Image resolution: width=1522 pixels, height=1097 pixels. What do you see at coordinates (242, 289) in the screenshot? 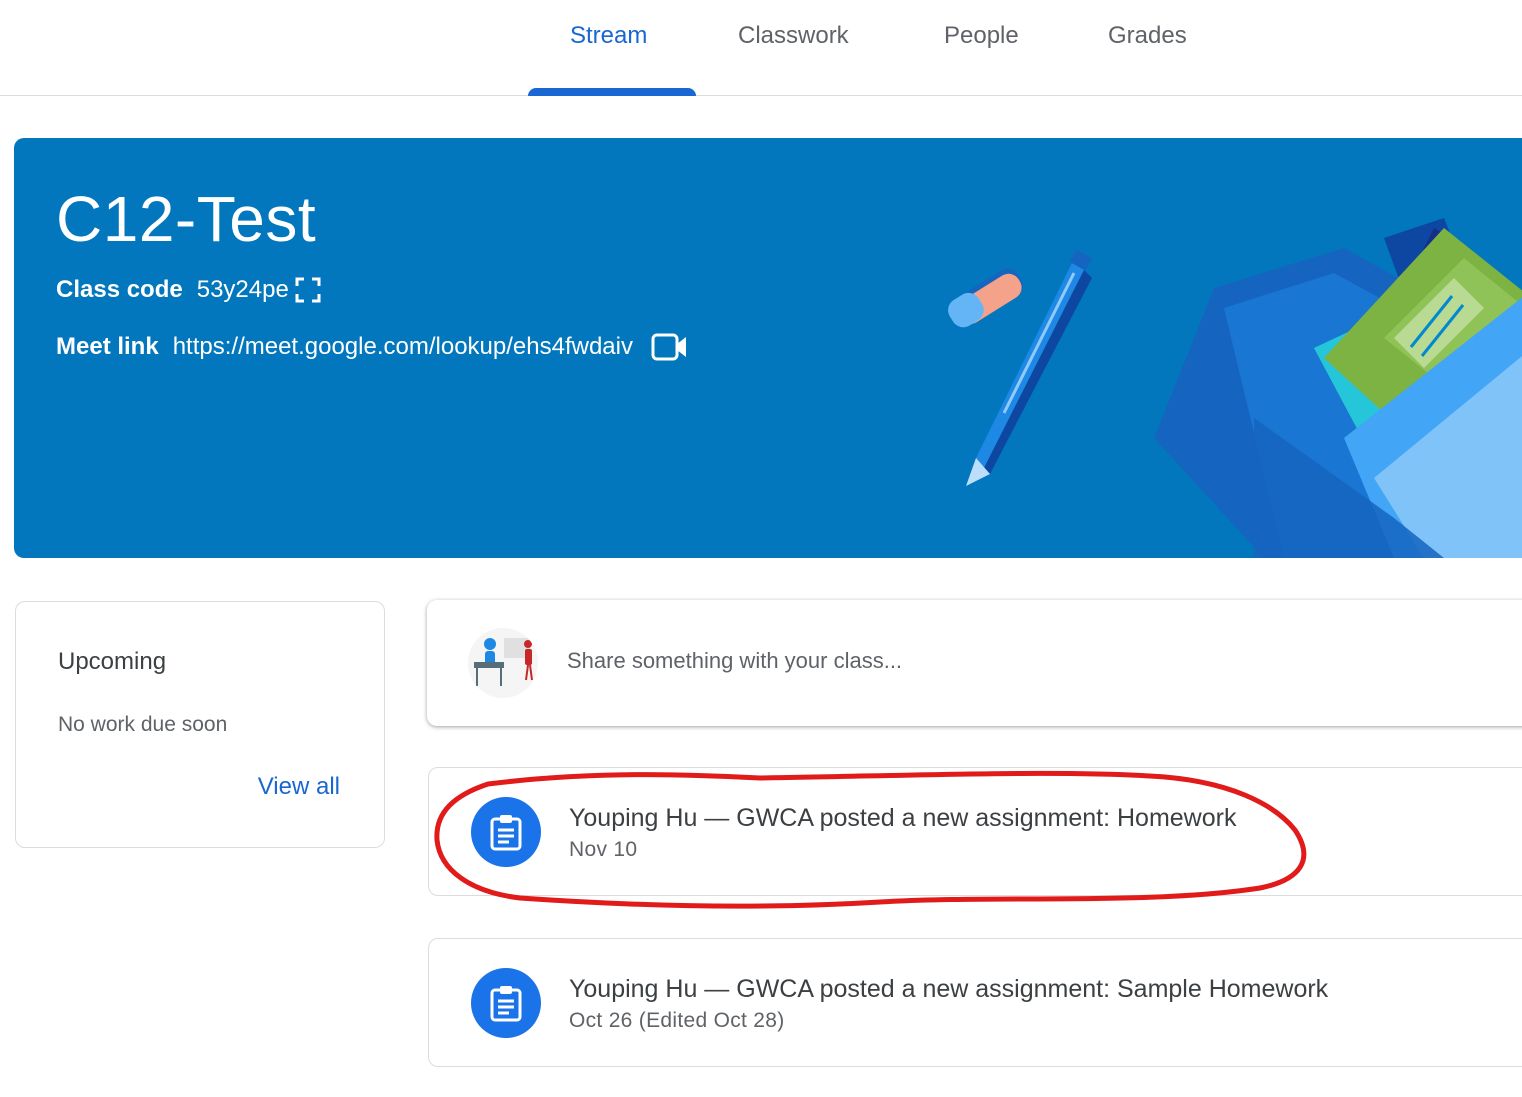
I see `class-code-value: 53y24pe` at bounding box center [242, 289].